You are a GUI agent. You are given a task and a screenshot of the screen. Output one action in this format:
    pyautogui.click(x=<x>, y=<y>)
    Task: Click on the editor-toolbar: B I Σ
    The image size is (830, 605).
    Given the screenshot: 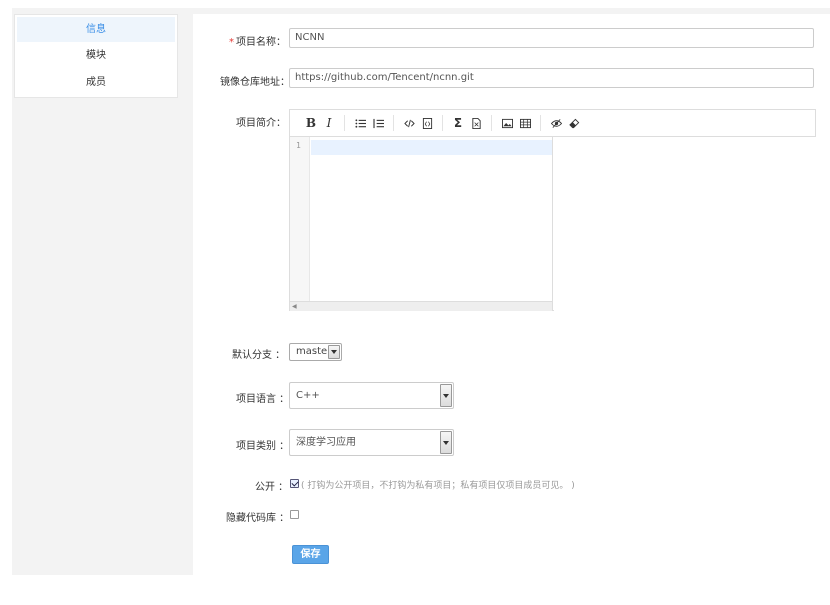 What is the action you would take?
    pyautogui.click(x=552, y=123)
    